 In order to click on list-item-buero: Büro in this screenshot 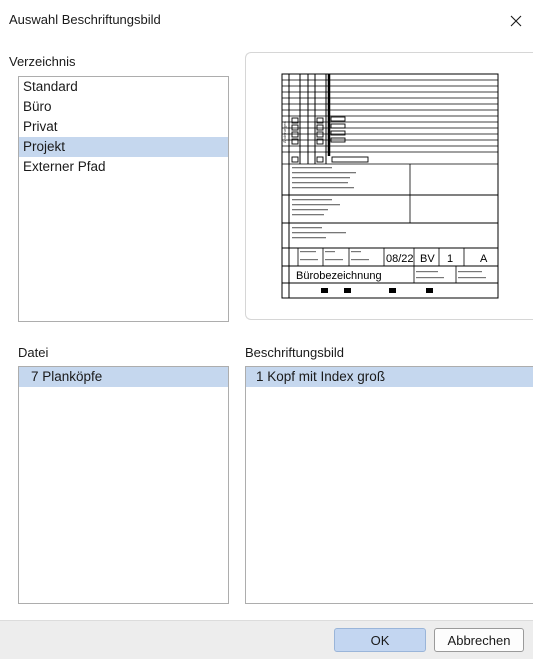, I will do `click(123, 107)`.